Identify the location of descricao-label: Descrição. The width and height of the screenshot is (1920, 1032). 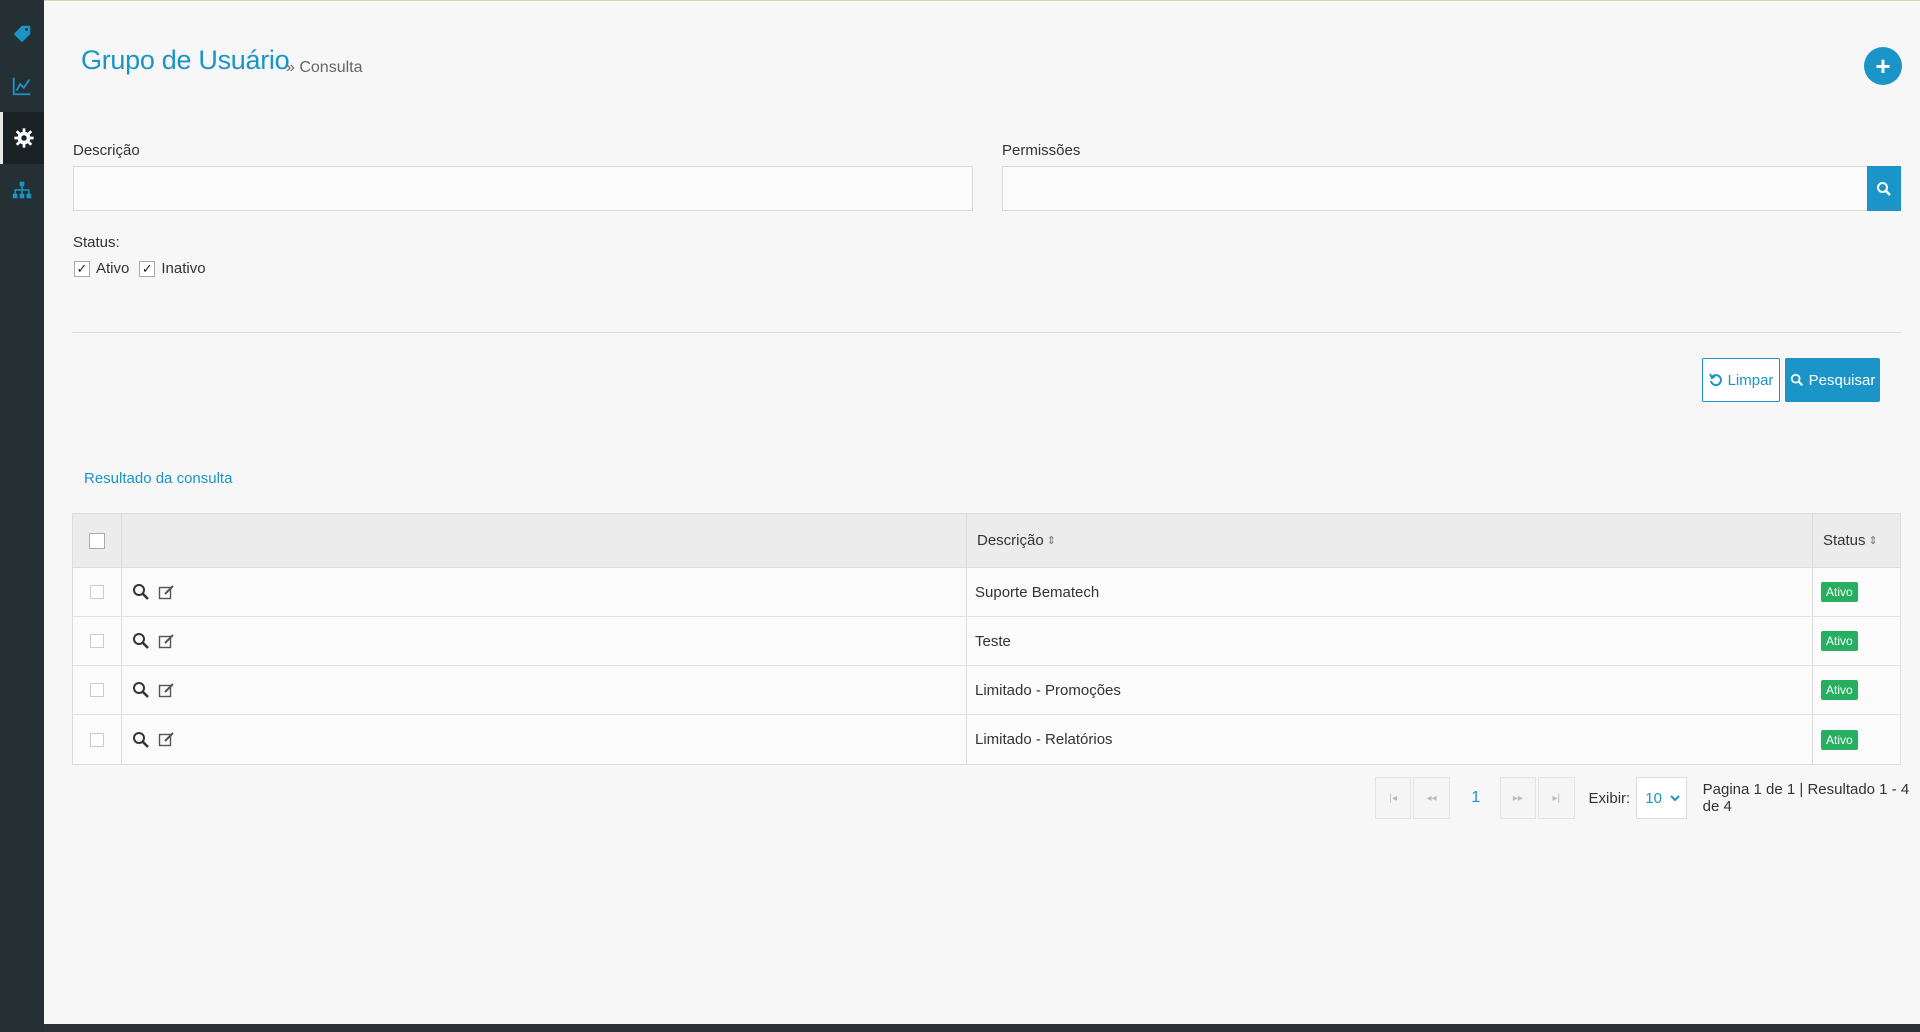
(106, 150).